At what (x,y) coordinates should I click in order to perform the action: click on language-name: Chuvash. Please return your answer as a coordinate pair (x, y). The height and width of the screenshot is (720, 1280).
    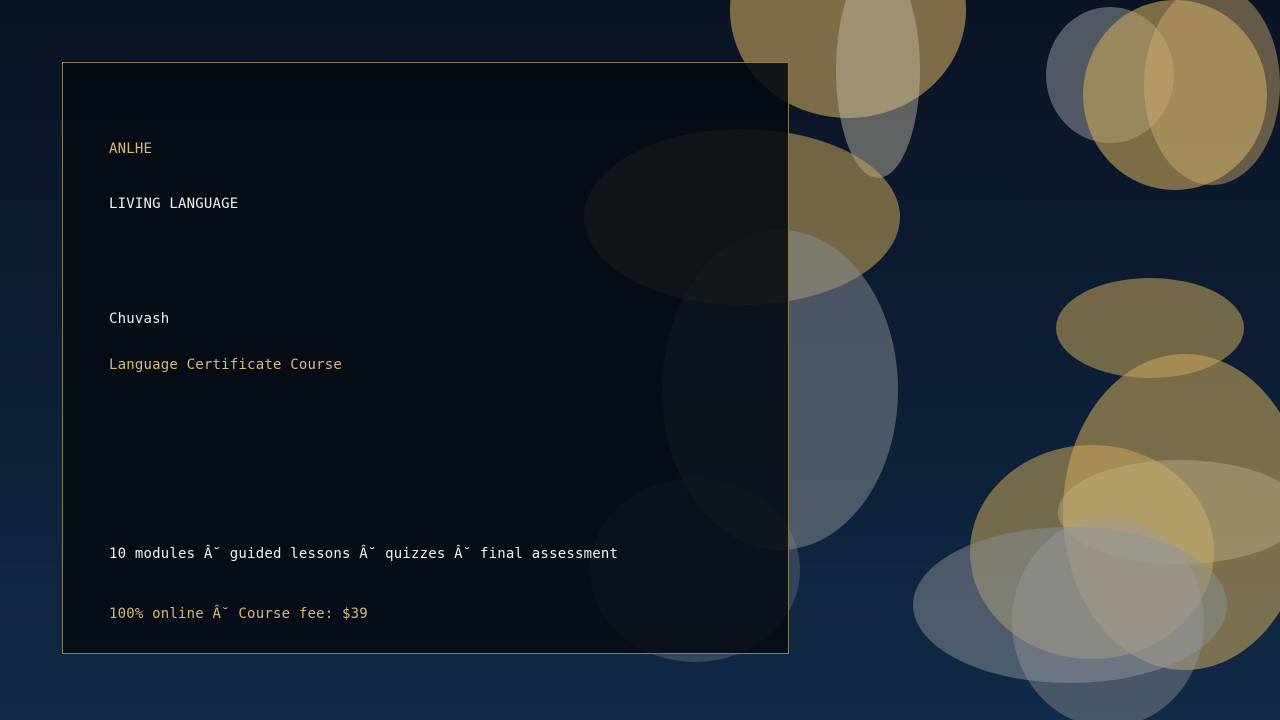
    Looking at the image, I should click on (139, 319).